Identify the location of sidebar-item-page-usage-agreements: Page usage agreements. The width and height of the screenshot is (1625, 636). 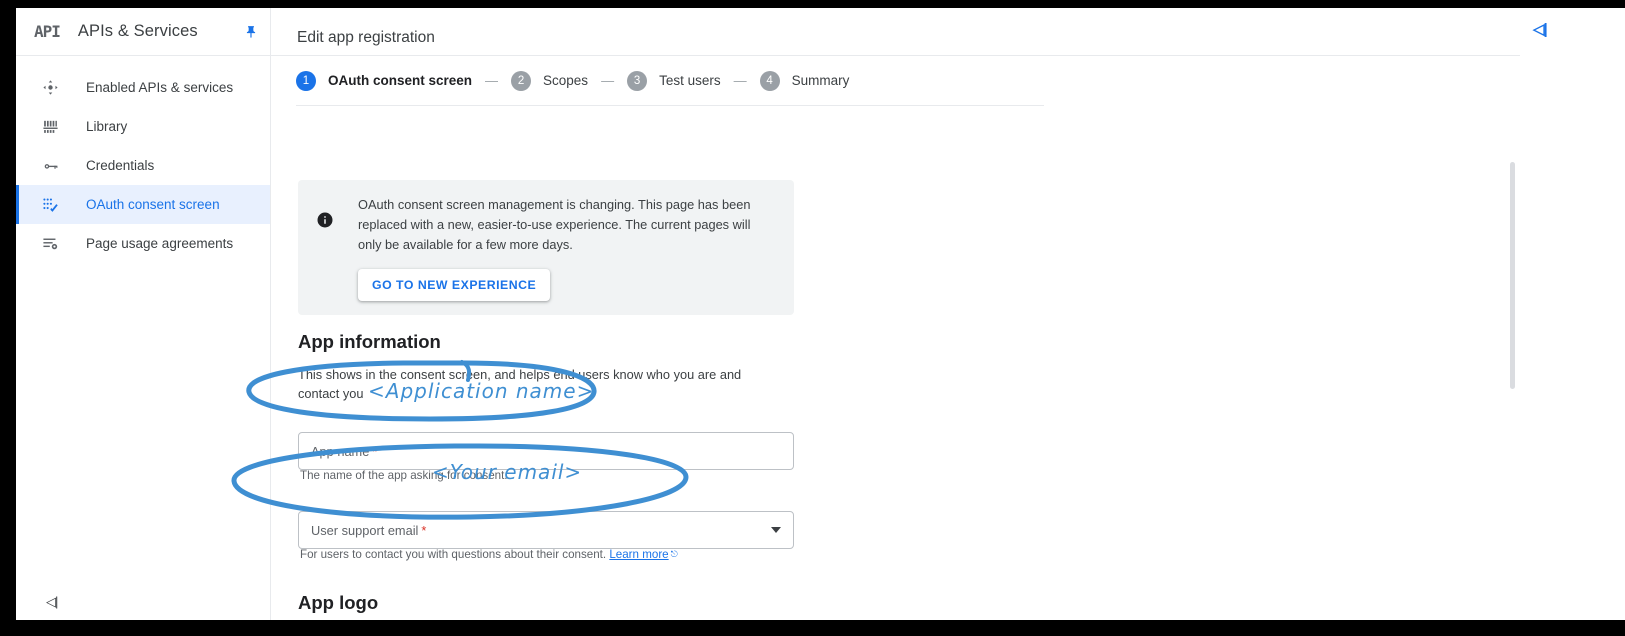
(143, 243).